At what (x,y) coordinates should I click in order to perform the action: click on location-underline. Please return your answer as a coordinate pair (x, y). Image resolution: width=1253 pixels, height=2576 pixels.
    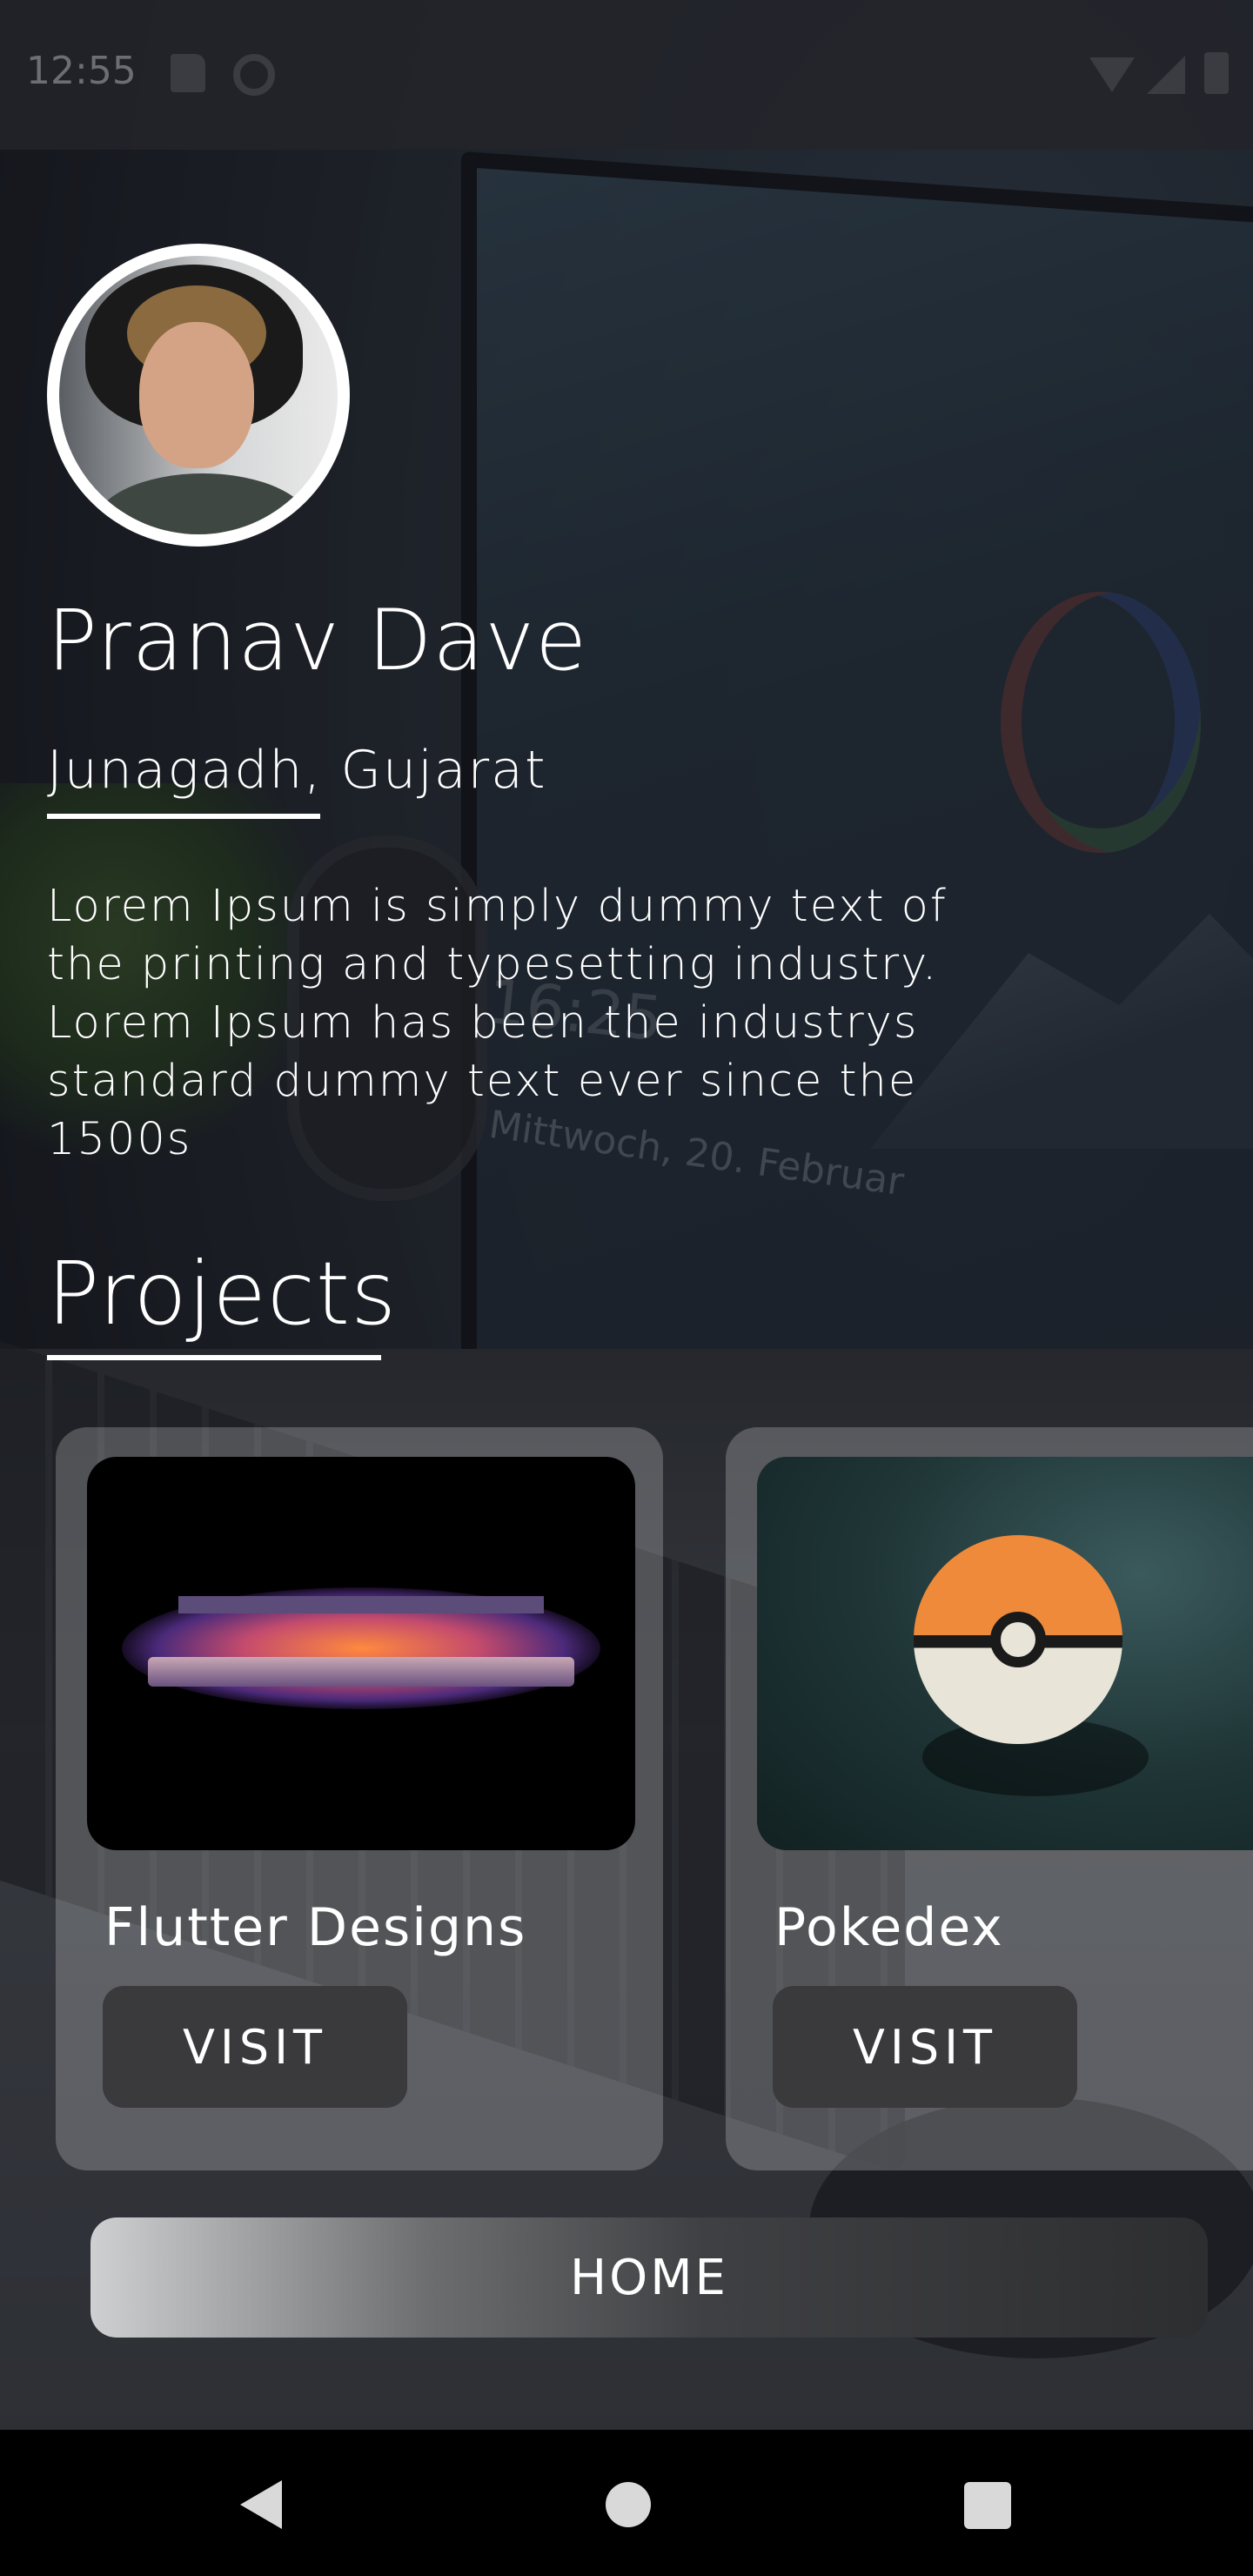
    Looking at the image, I should click on (183, 816).